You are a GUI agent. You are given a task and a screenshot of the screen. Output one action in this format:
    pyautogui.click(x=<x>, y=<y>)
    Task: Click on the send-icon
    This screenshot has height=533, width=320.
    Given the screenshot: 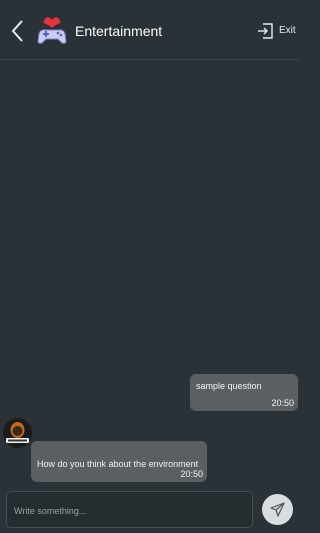 What is the action you would take?
    pyautogui.click(x=277, y=509)
    